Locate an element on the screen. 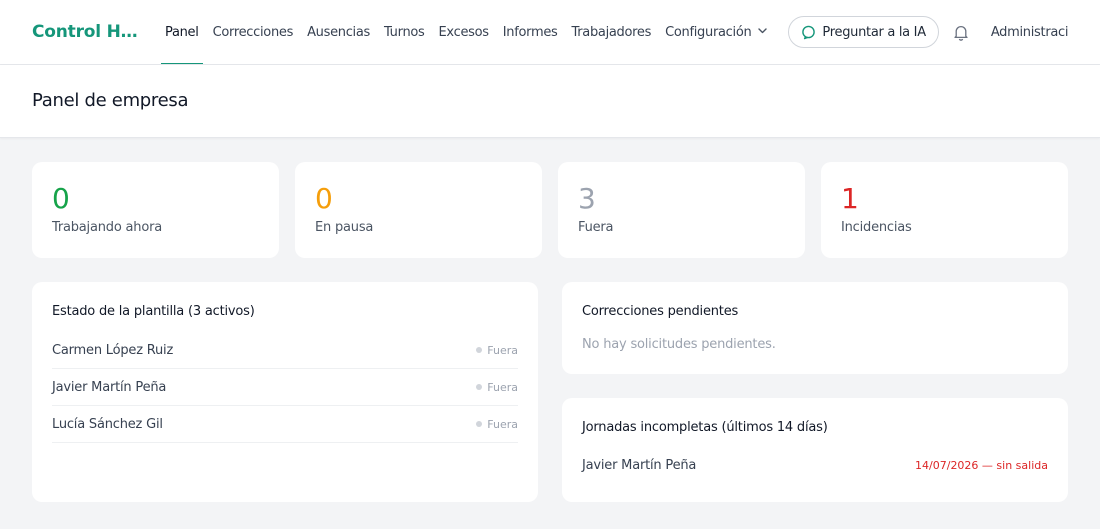 This screenshot has width=1100, height=529. page-header: Panel de empresa is located at coordinates (550, 101).